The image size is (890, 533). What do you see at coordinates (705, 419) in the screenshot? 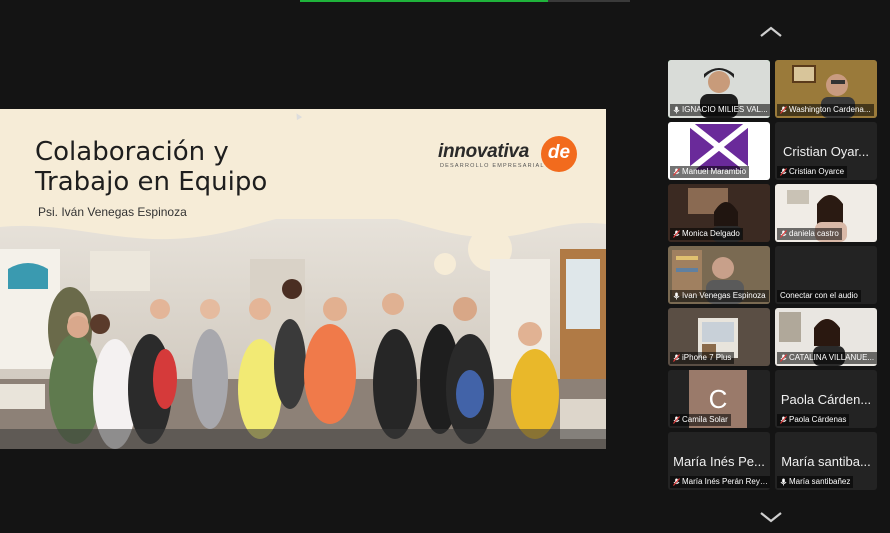
I see `participant-name-text: Camila Solar` at bounding box center [705, 419].